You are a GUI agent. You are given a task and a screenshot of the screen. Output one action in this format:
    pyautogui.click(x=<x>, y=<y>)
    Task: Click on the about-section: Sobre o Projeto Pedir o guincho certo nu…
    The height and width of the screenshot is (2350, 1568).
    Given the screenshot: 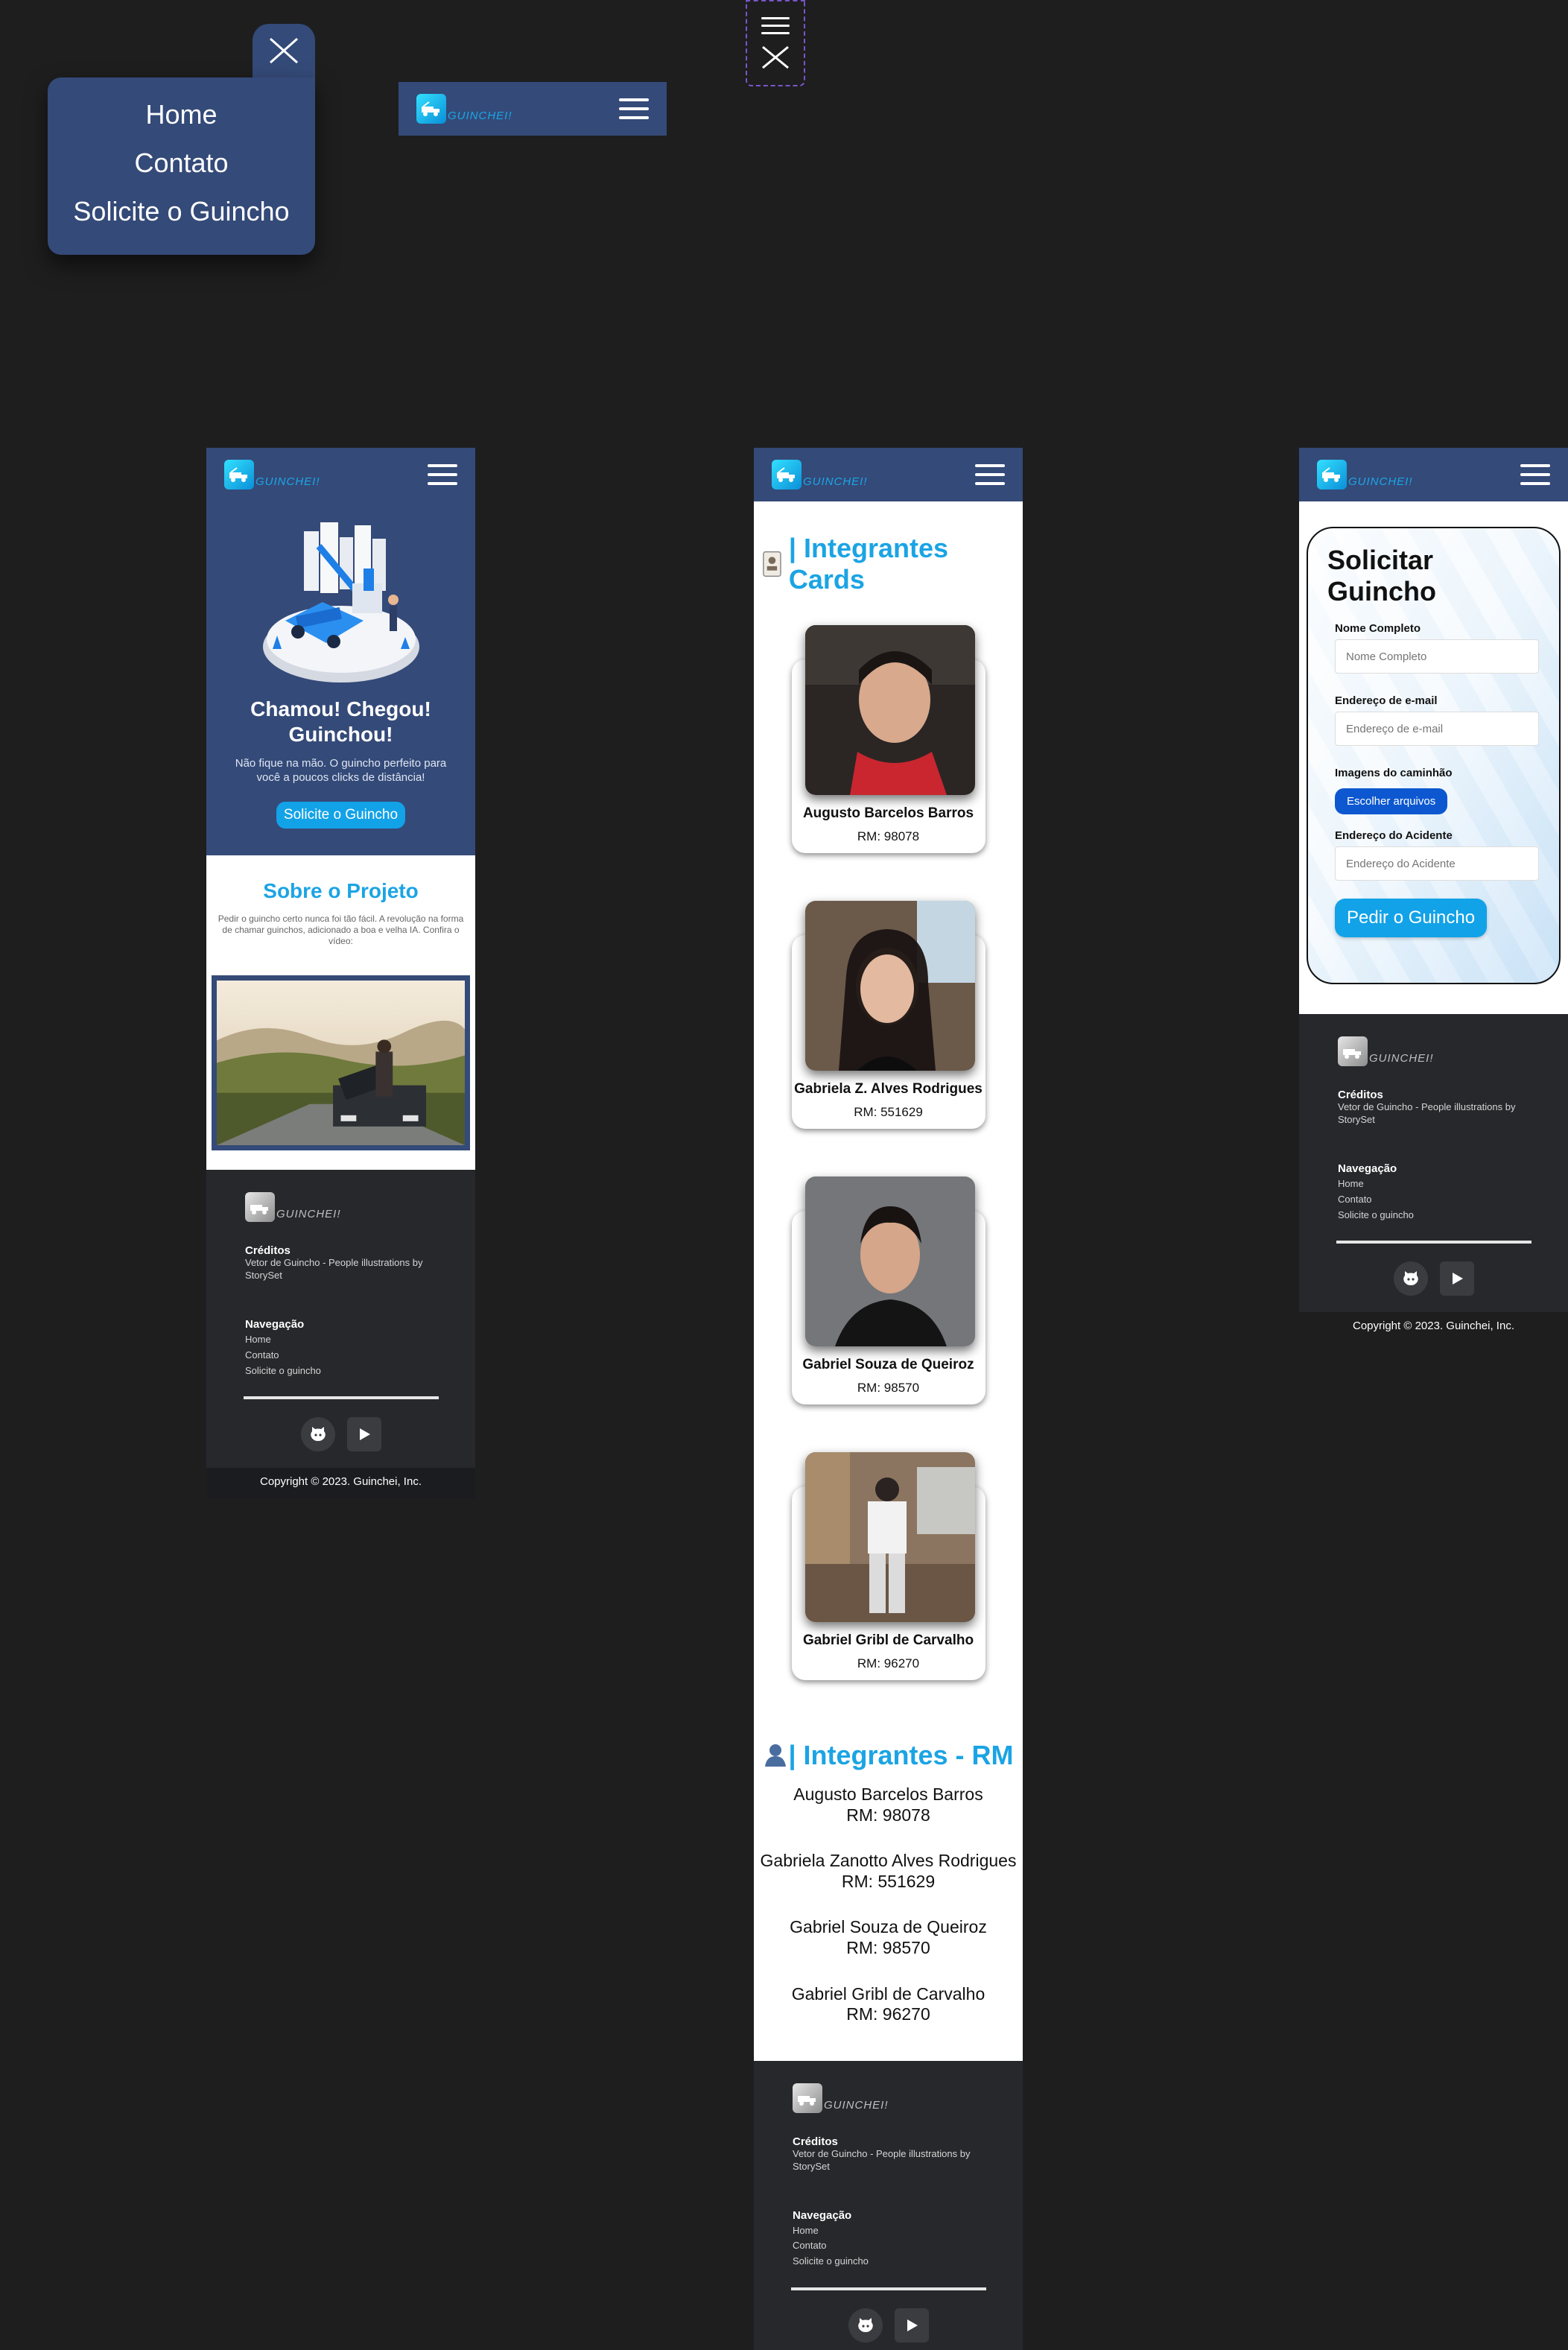 What is the action you would take?
    pyautogui.click(x=341, y=1012)
    